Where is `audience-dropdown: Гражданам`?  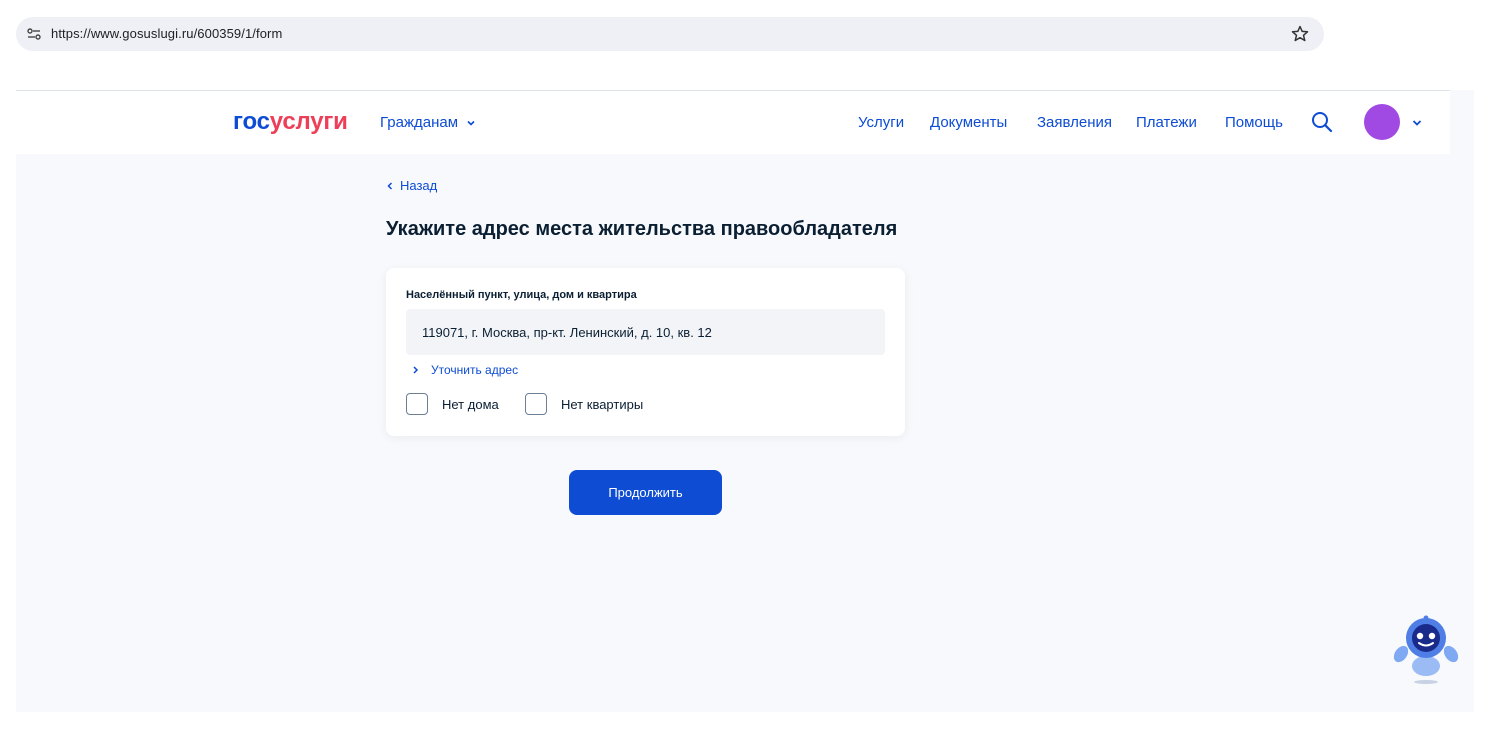
audience-dropdown: Гражданам is located at coordinates (428, 122).